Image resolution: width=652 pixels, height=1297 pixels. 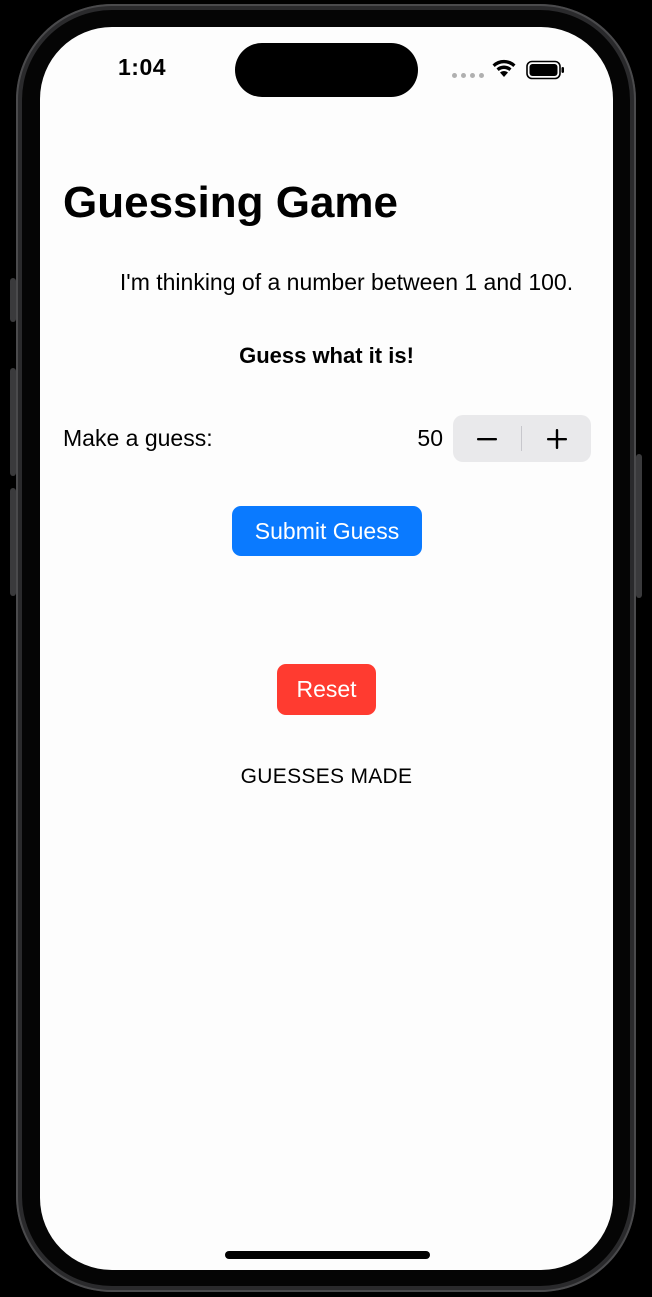 I want to click on guess-label: Make a guess:, so click(x=138, y=438).